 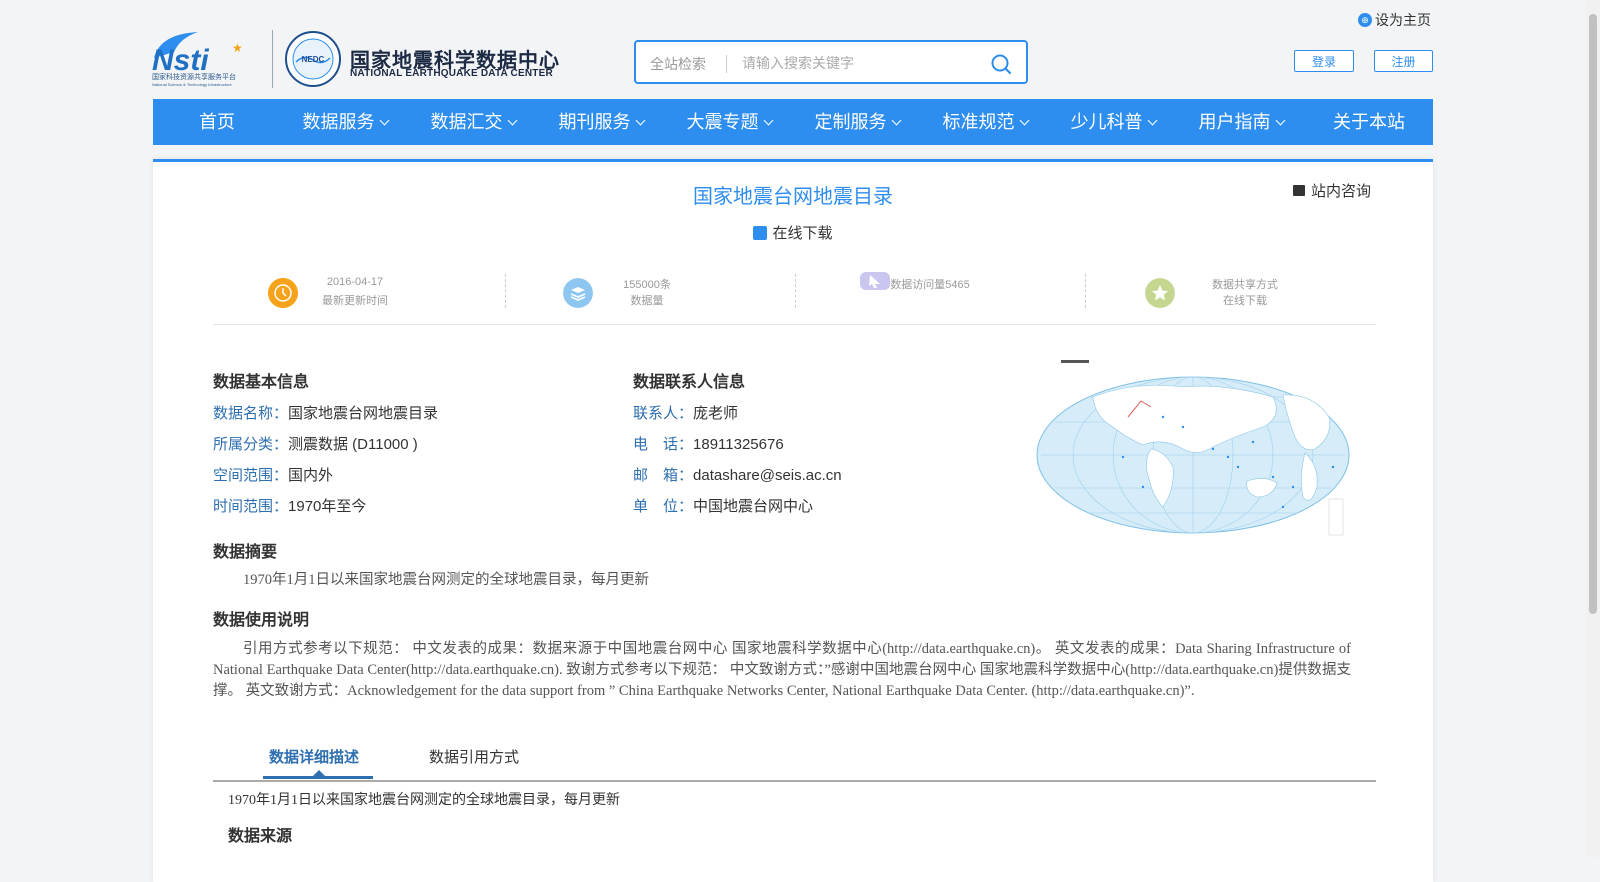 What do you see at coordinates (1193, 449) in the screenshot?
I see `dataset-map-thumbnail` at bounding box center [1193, 449].